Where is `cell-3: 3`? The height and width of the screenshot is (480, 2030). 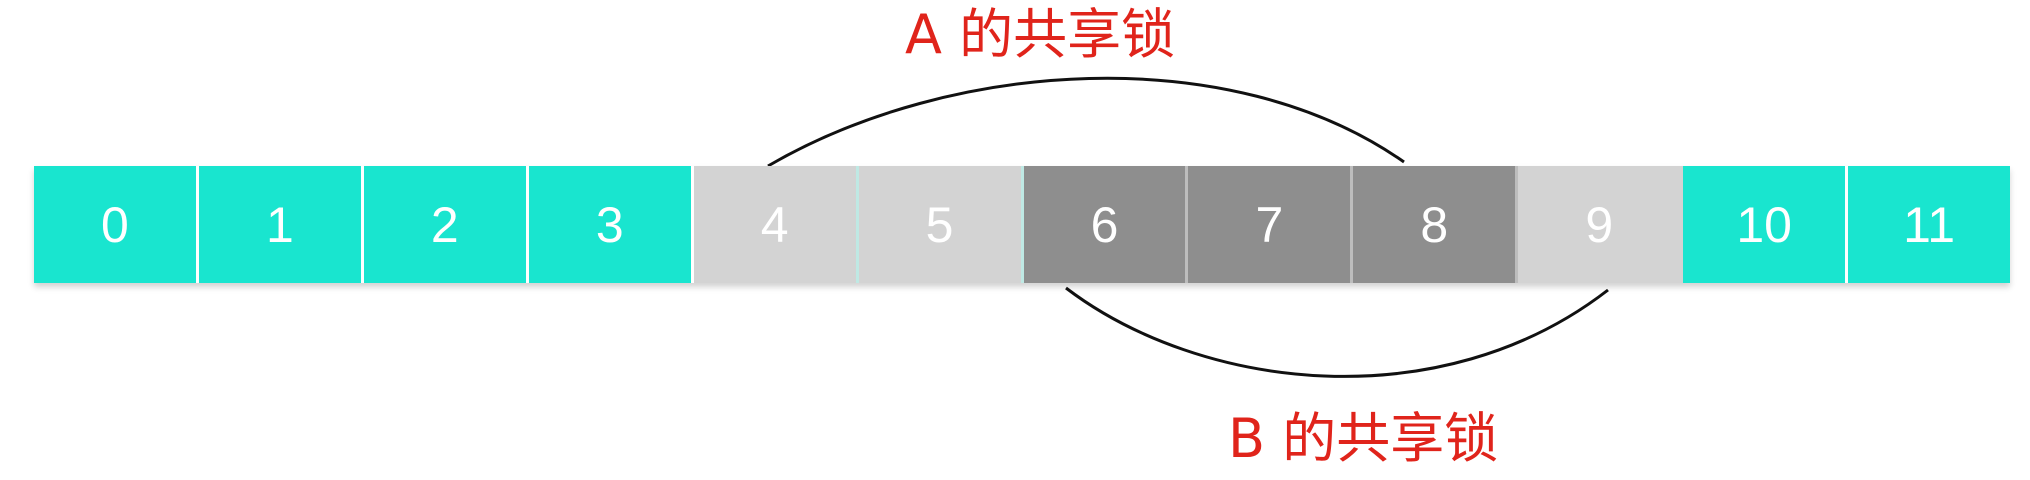
cell-3: 3 is located at coordinates (611, 224).